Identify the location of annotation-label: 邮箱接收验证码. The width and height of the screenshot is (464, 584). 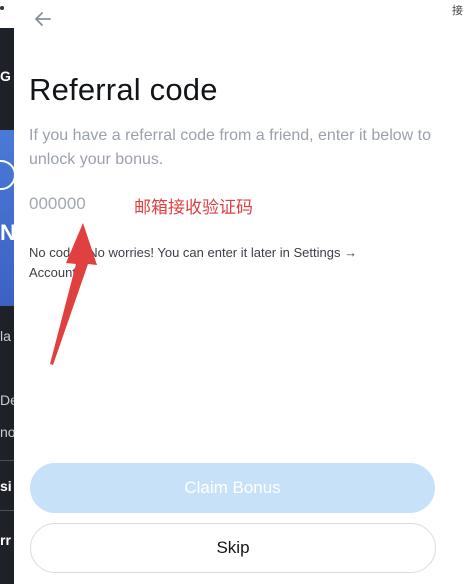
(193, 207).